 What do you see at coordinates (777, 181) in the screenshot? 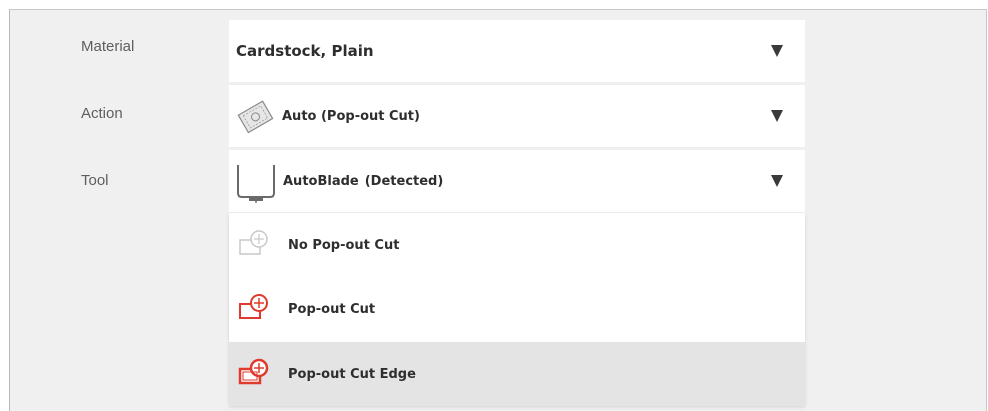
I see `tool-dropdown-arrow-icon` at bounding box center [777, 181].